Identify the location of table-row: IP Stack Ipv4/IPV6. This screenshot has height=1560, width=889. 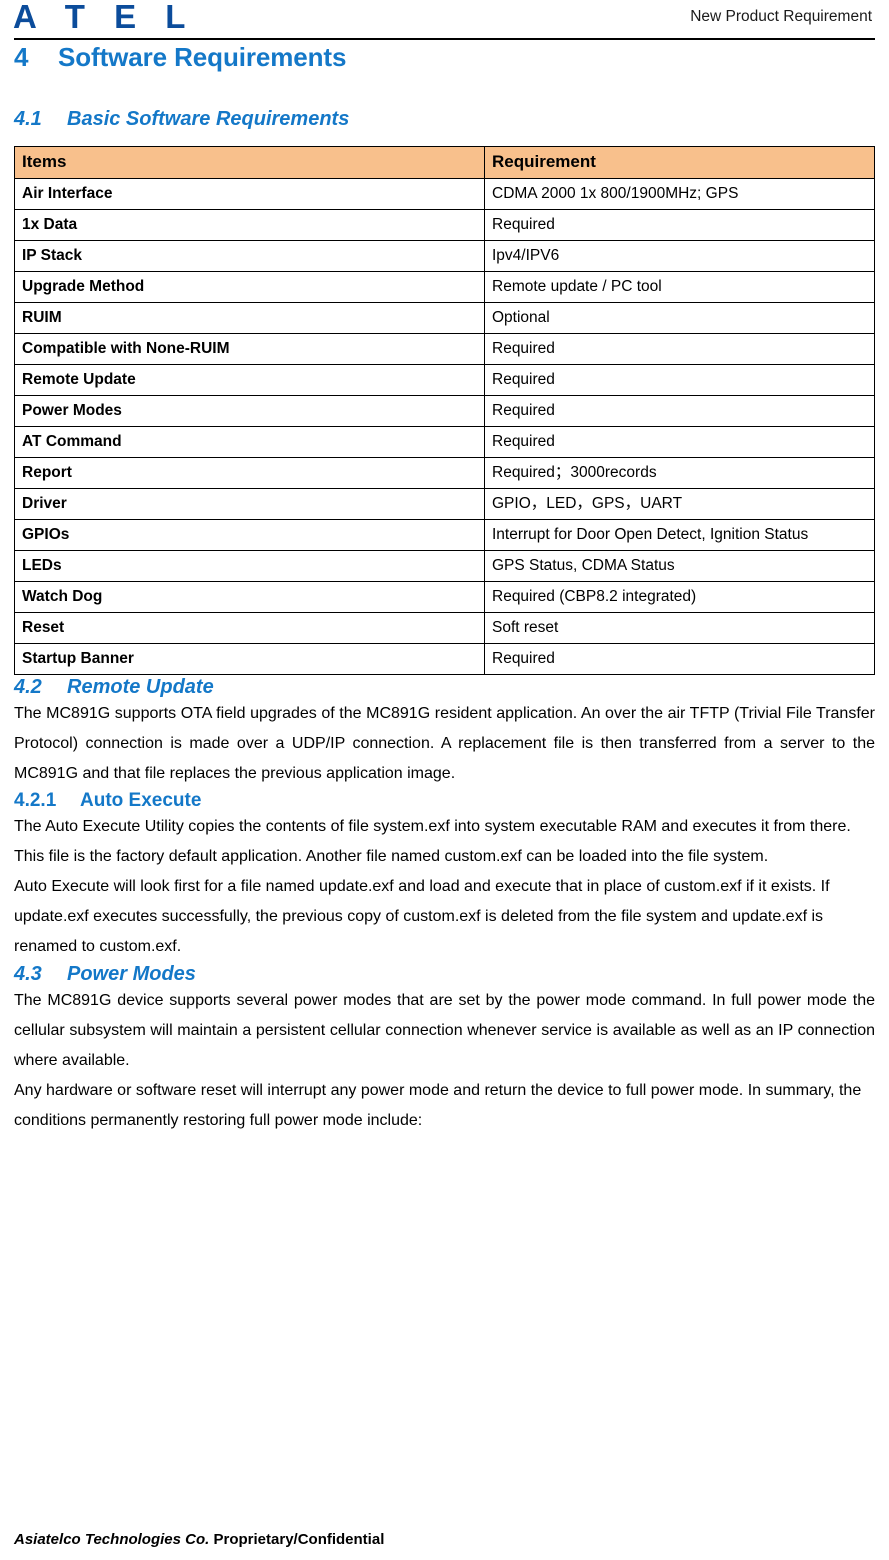
(444, 256).